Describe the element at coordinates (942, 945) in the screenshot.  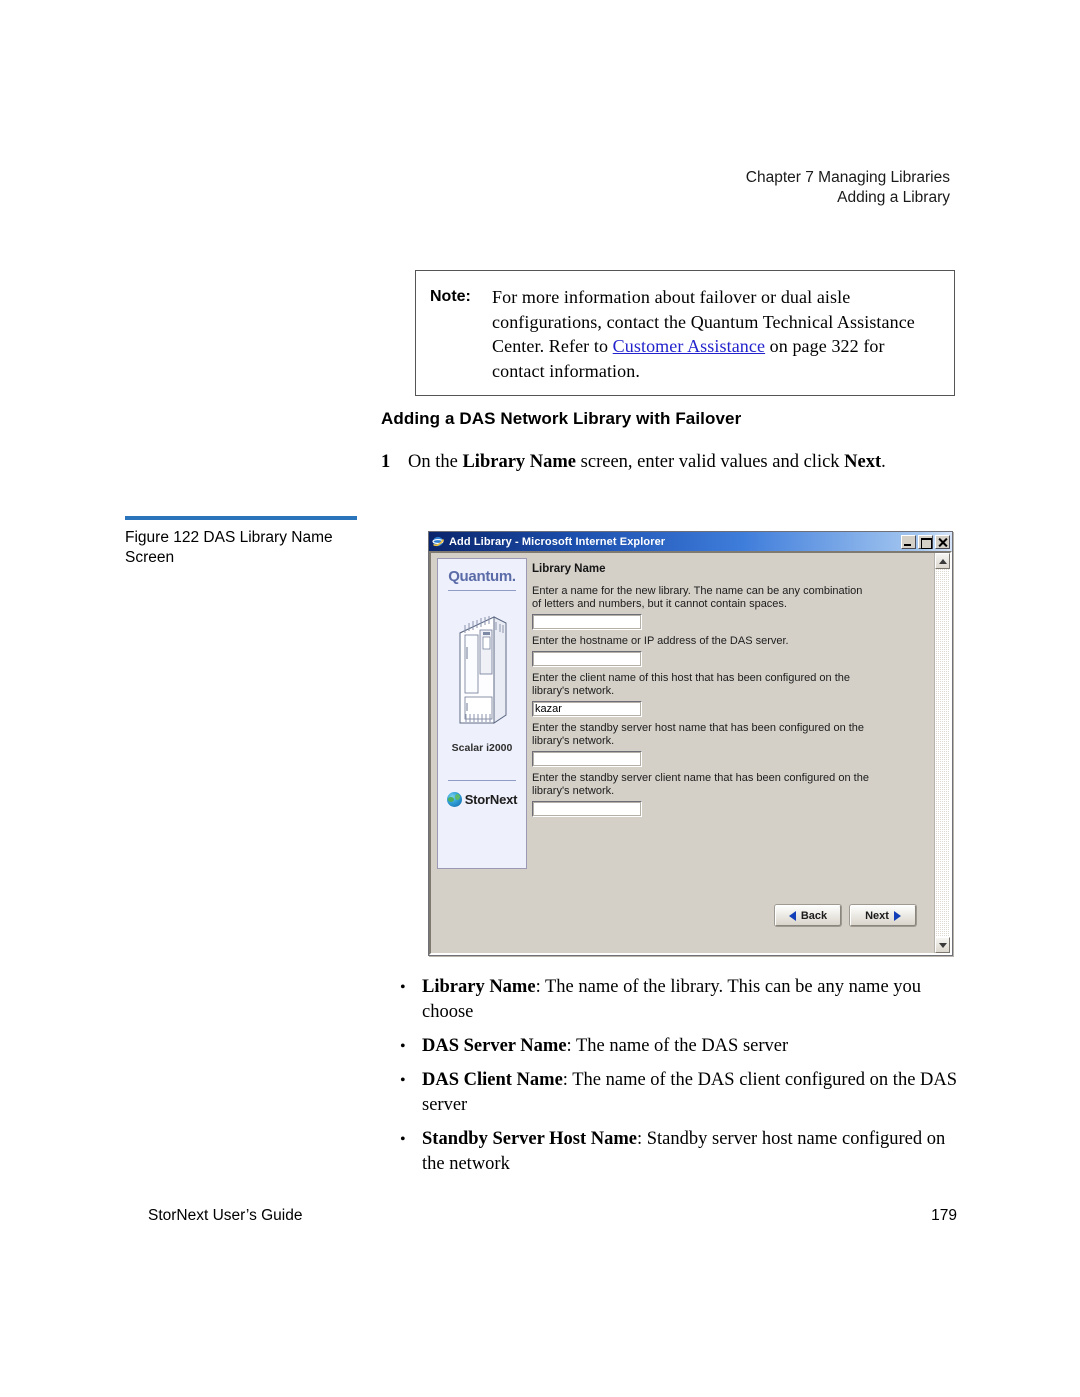
I see `scroll-down-icon` at that location.